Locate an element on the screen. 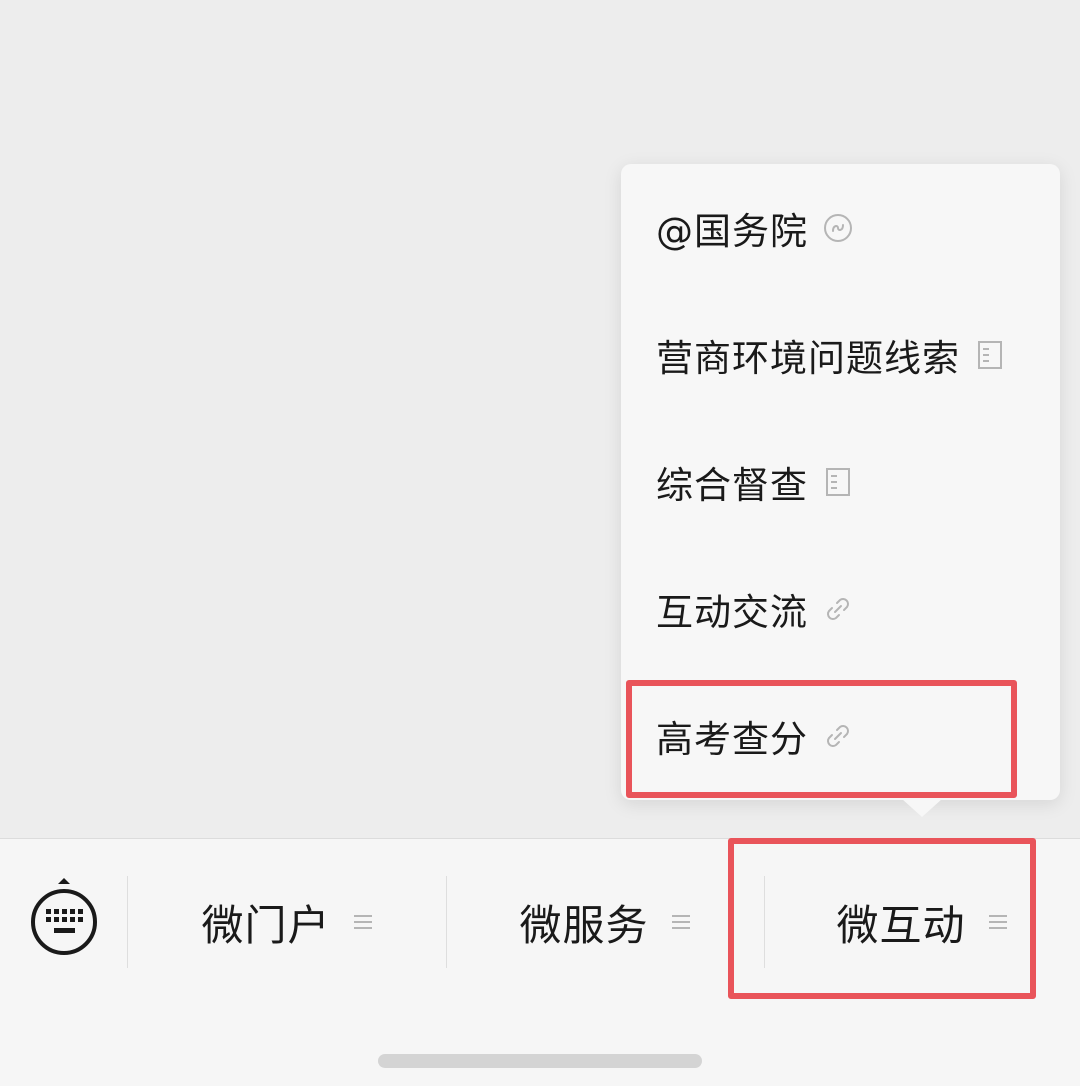 Image resolution: width=1080 pixels, height=1086 pixels. menu-item-gaokao-score: 高考查分 is located at coordinates (840, 735).